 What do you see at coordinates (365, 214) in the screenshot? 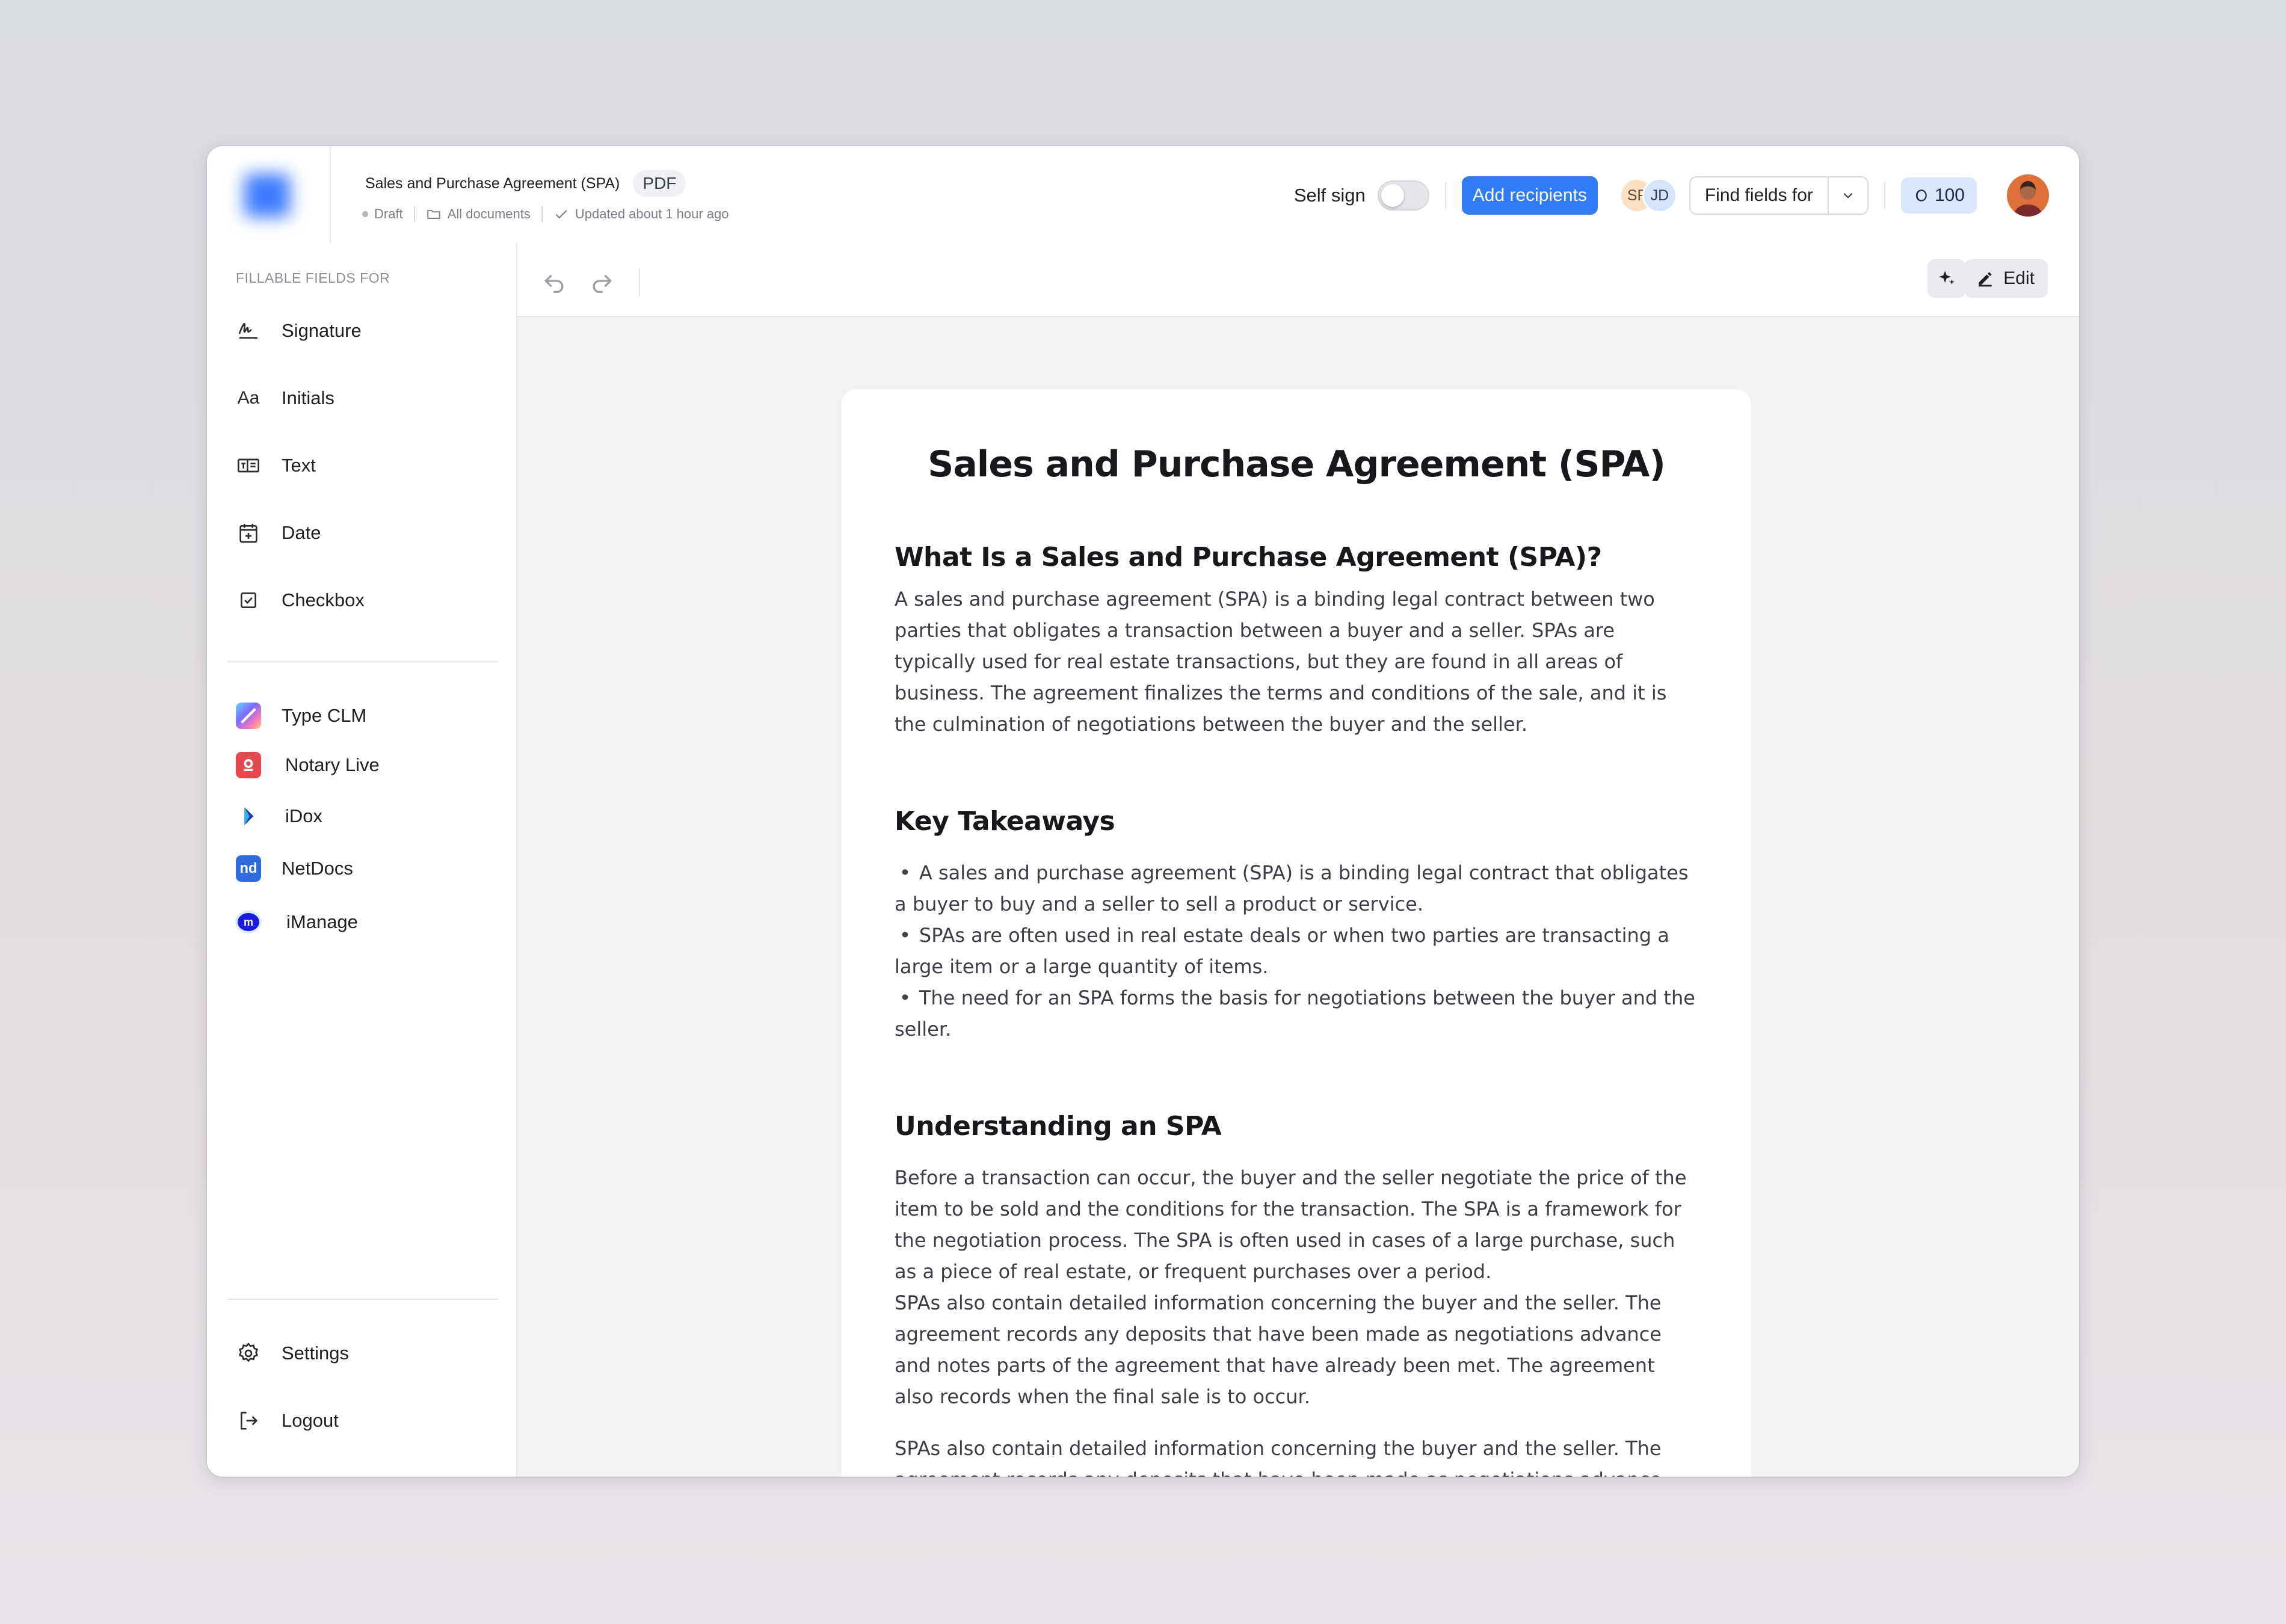
I see `status-dot-icon` at bounding box center [365, 214].